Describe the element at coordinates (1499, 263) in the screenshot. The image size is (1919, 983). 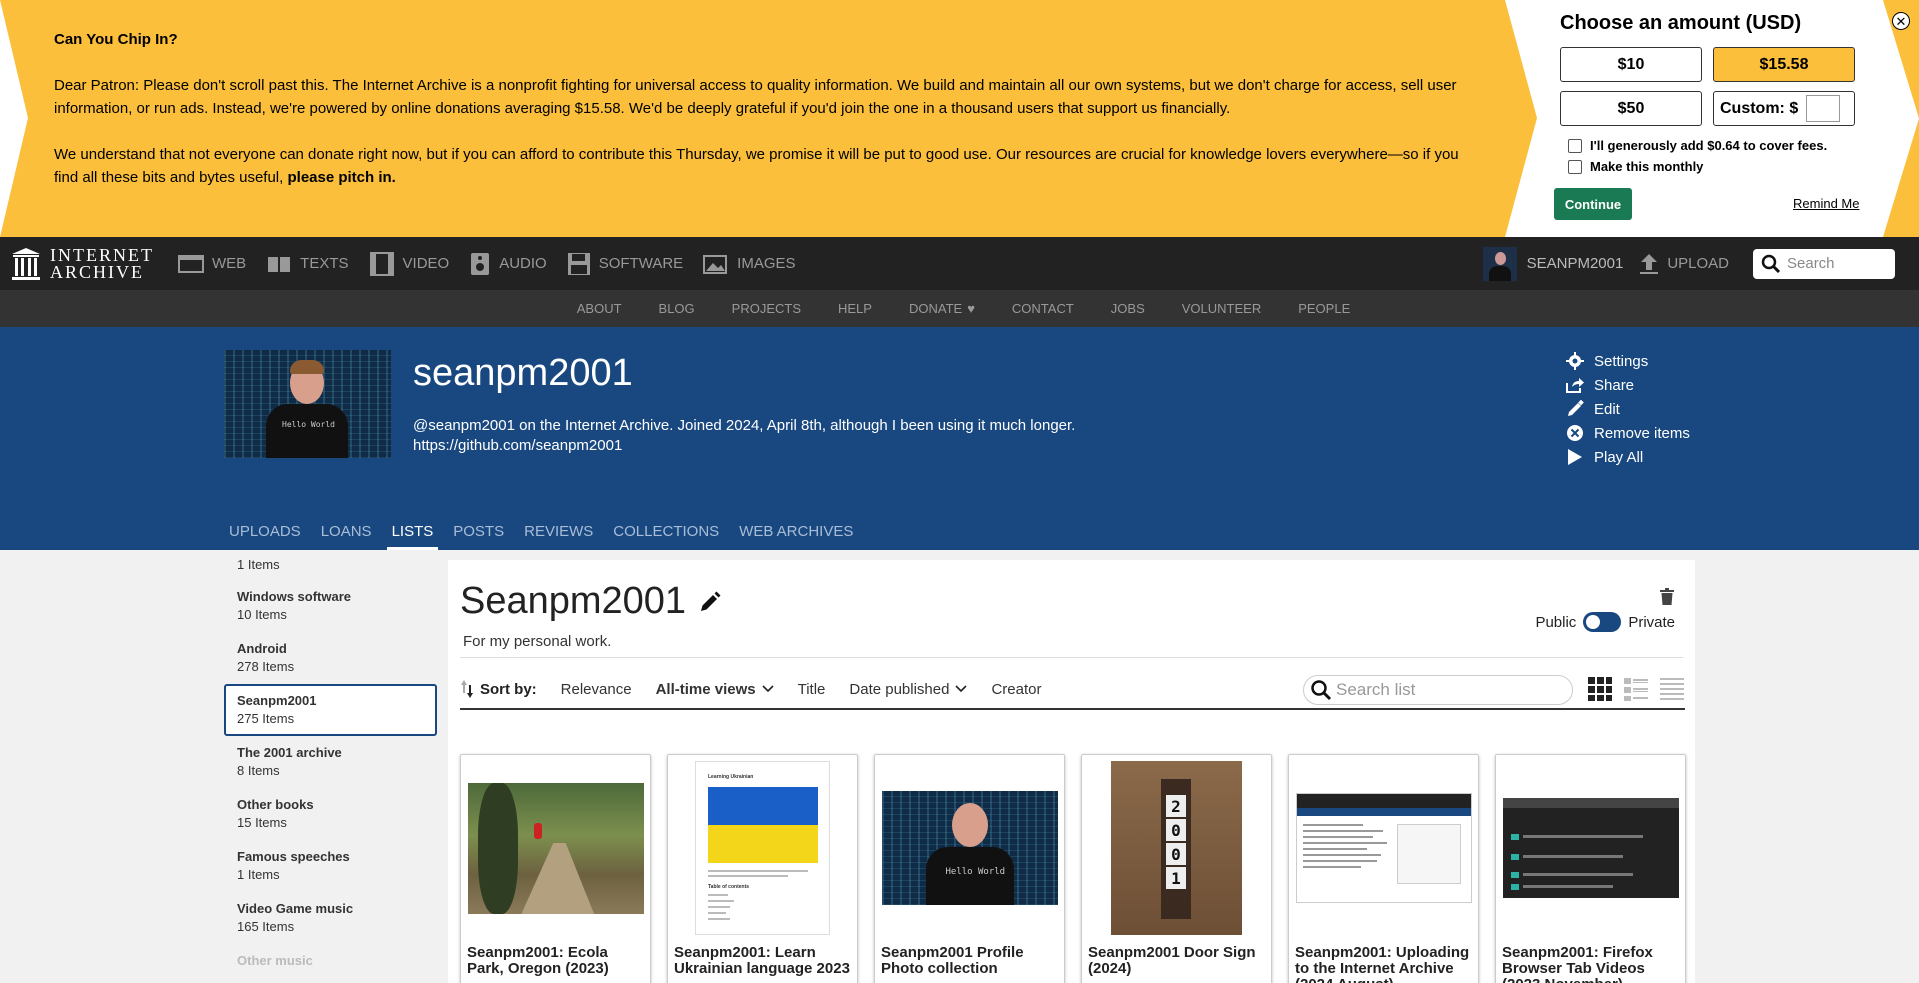
I see `user-avatar` at that location.